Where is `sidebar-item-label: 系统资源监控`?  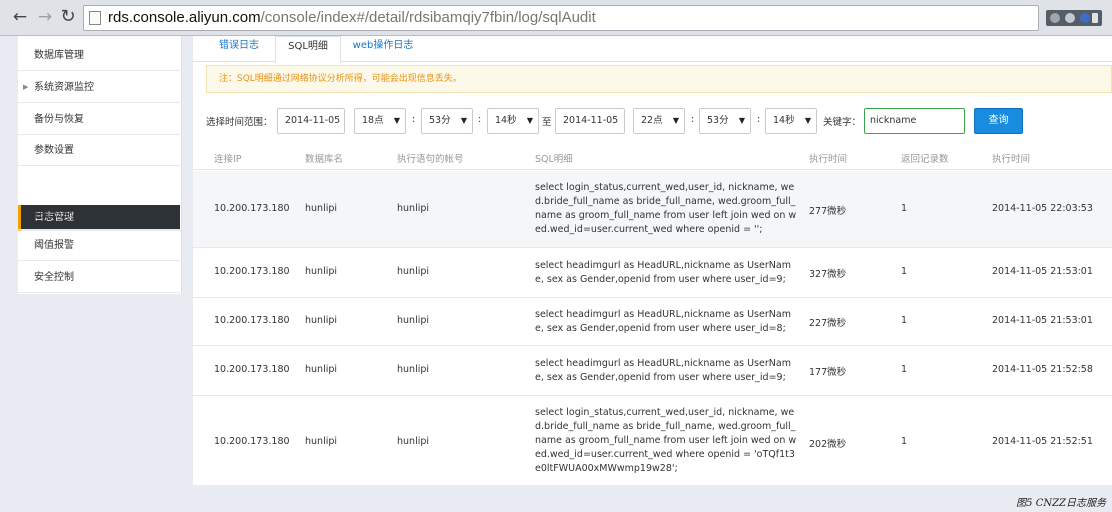
sidebar-item-label: 系统资源监控 is located at coordinates (64, 87).